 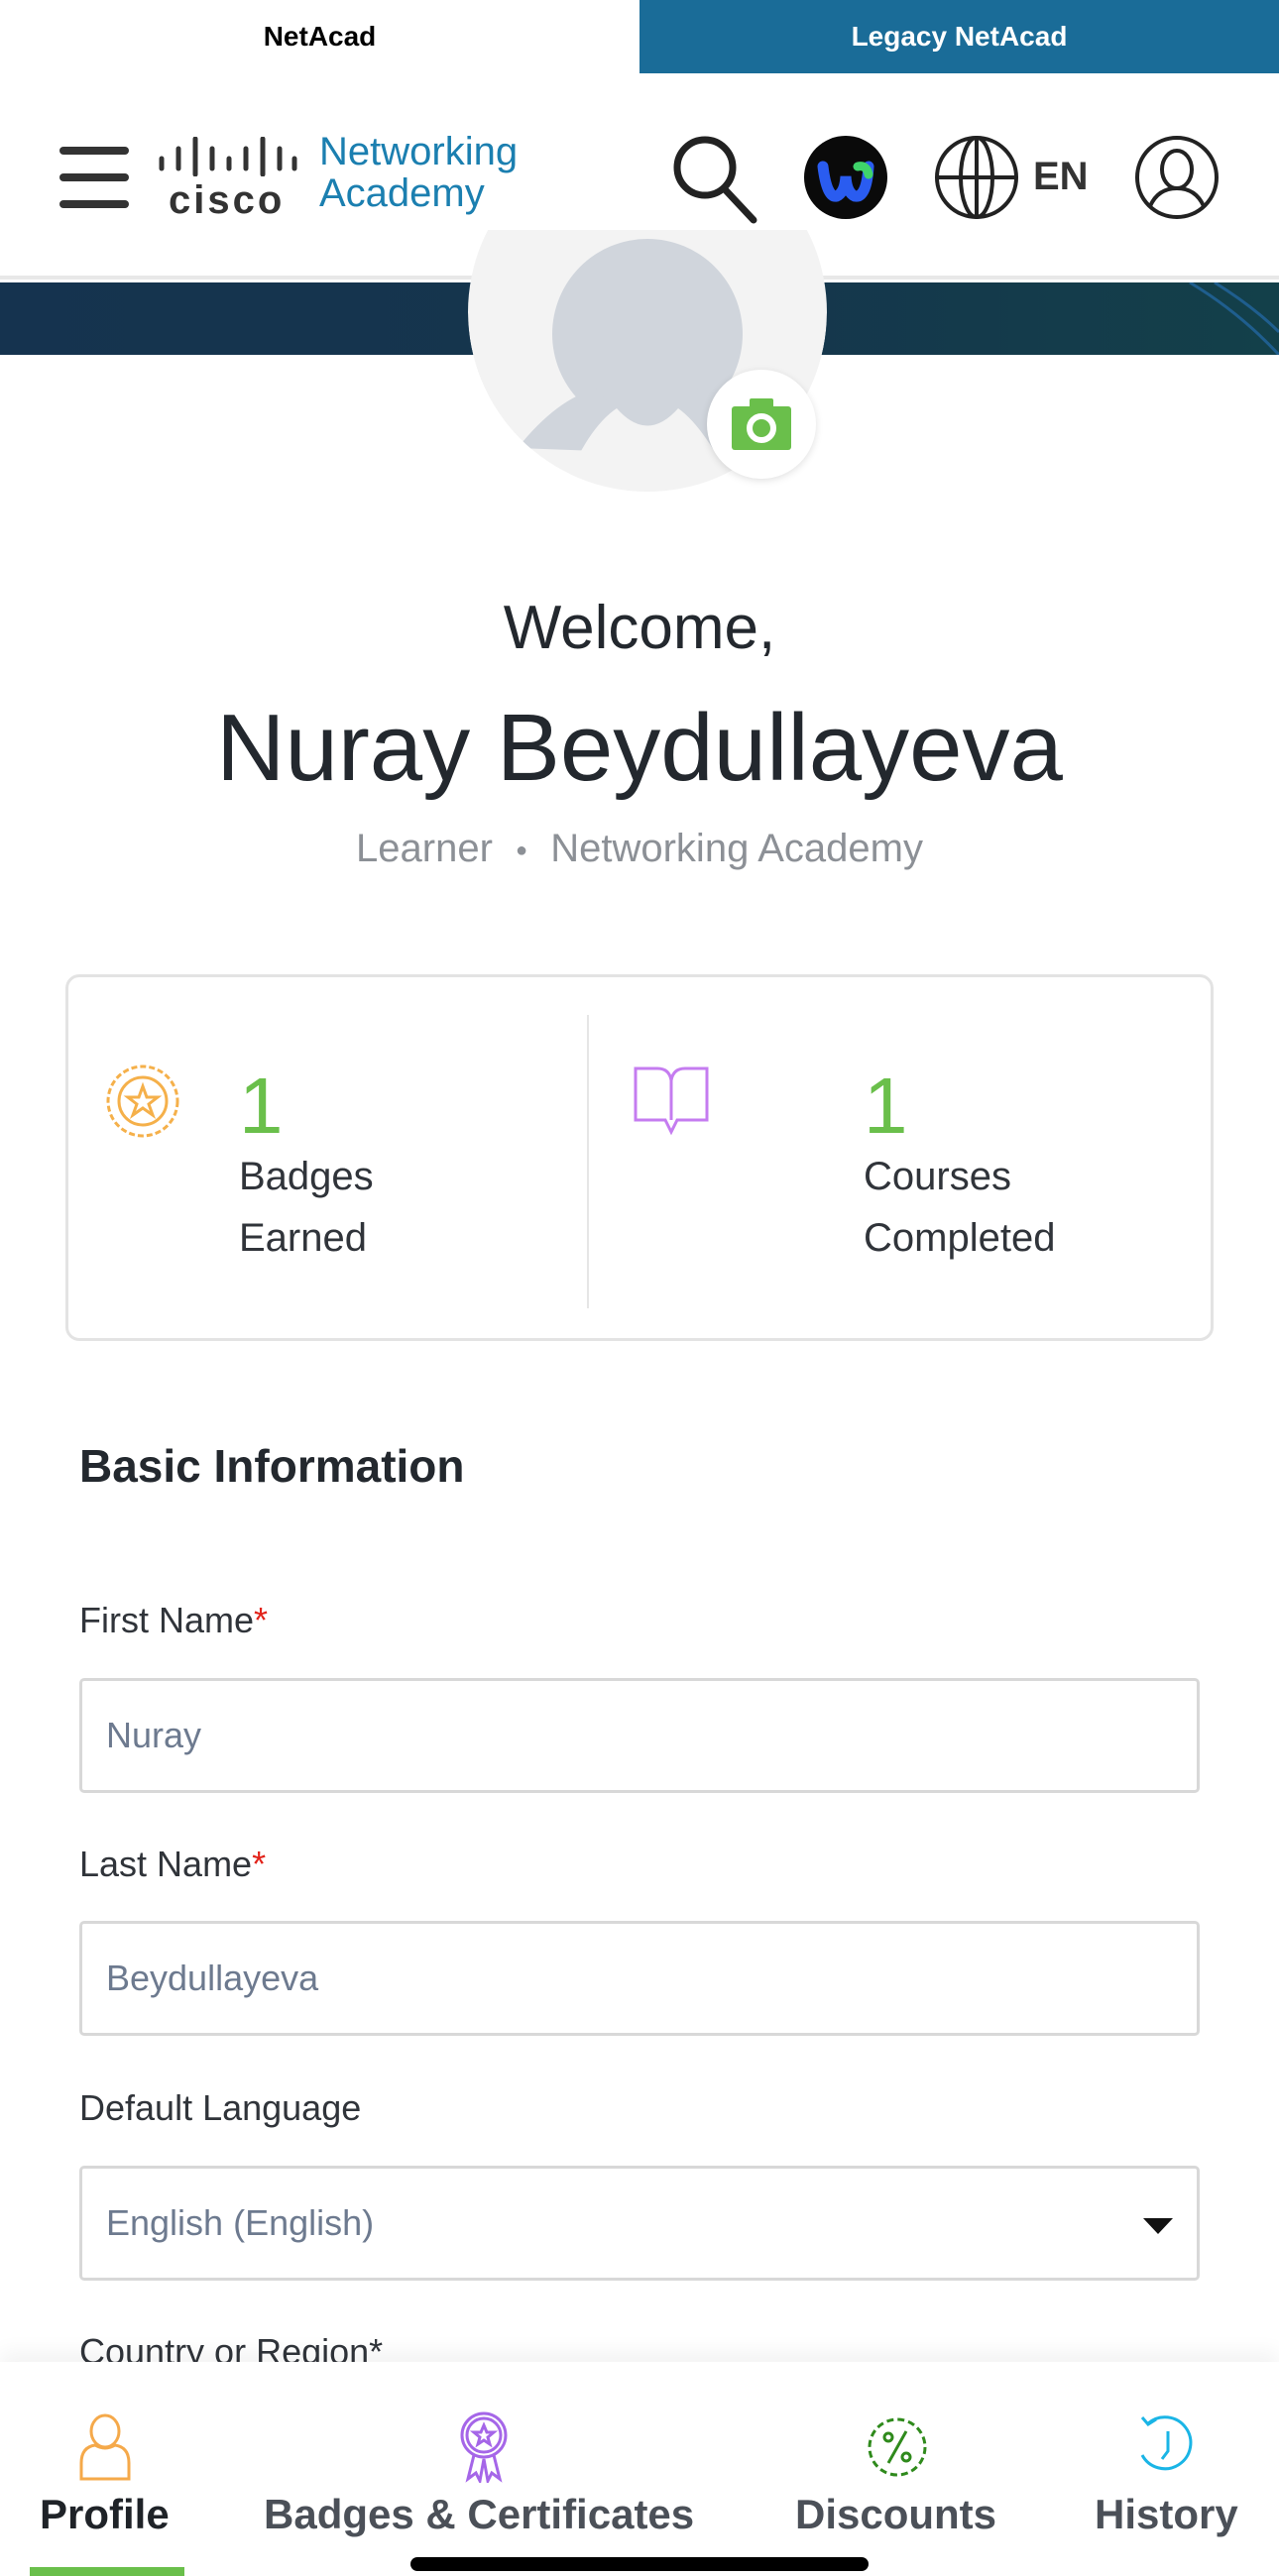 I want to click on logo-academy: Academy, so click(x=402, y=193).